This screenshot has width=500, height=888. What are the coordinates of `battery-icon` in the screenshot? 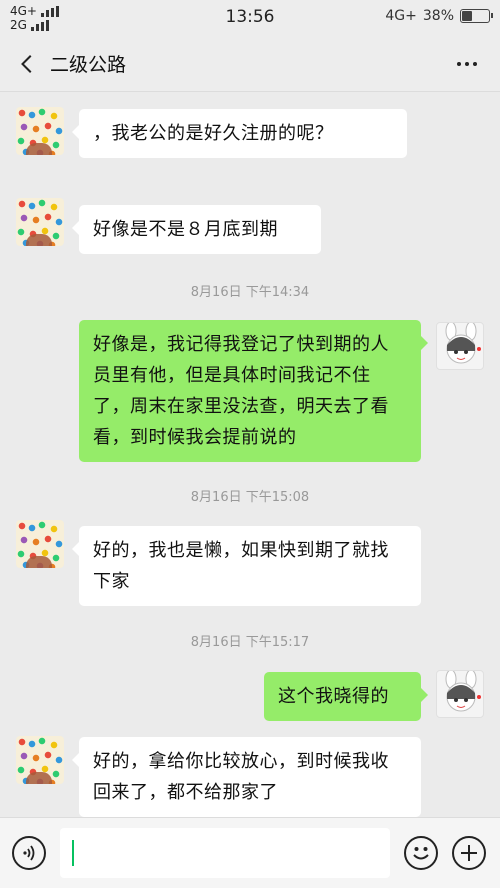 It's located at (476, 16).